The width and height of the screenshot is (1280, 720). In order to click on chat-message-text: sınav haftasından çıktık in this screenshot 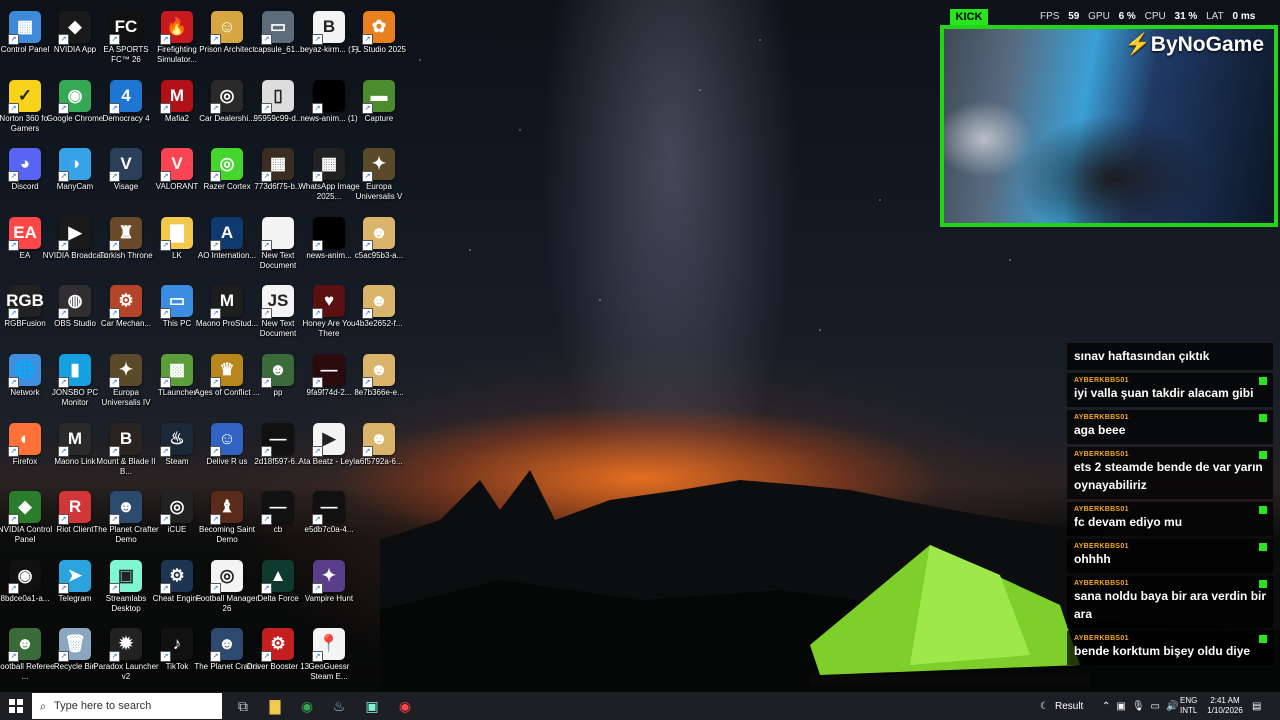, I will do `click(1142, 356)`.